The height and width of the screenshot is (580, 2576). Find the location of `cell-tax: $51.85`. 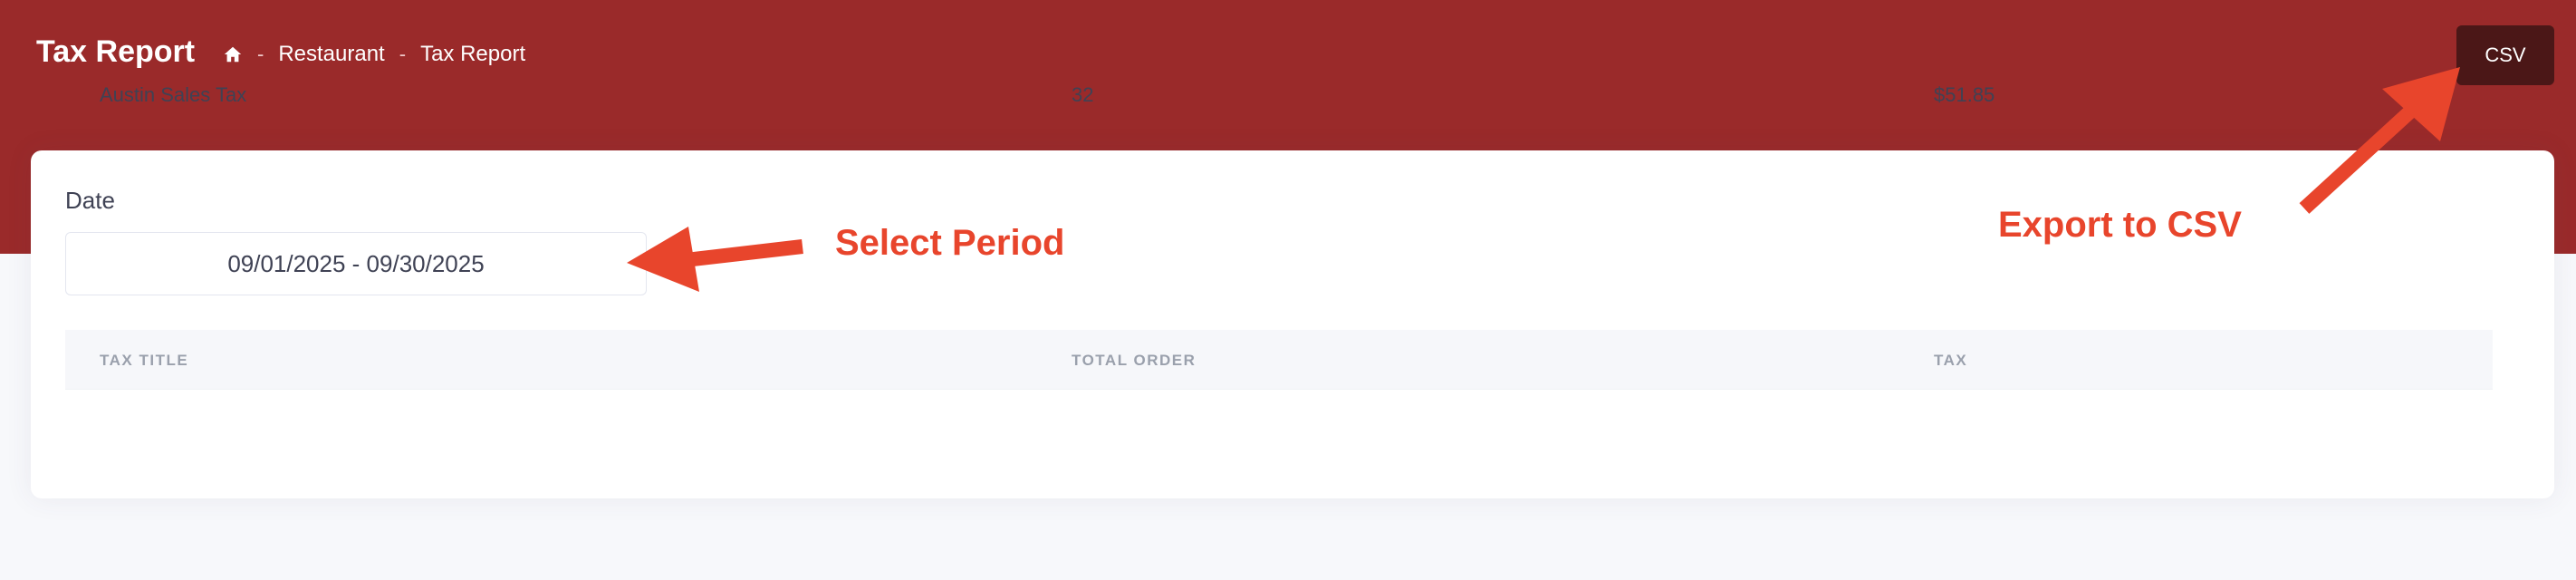

cell-tax: $51.85 is located at coordinates (1964, 94).